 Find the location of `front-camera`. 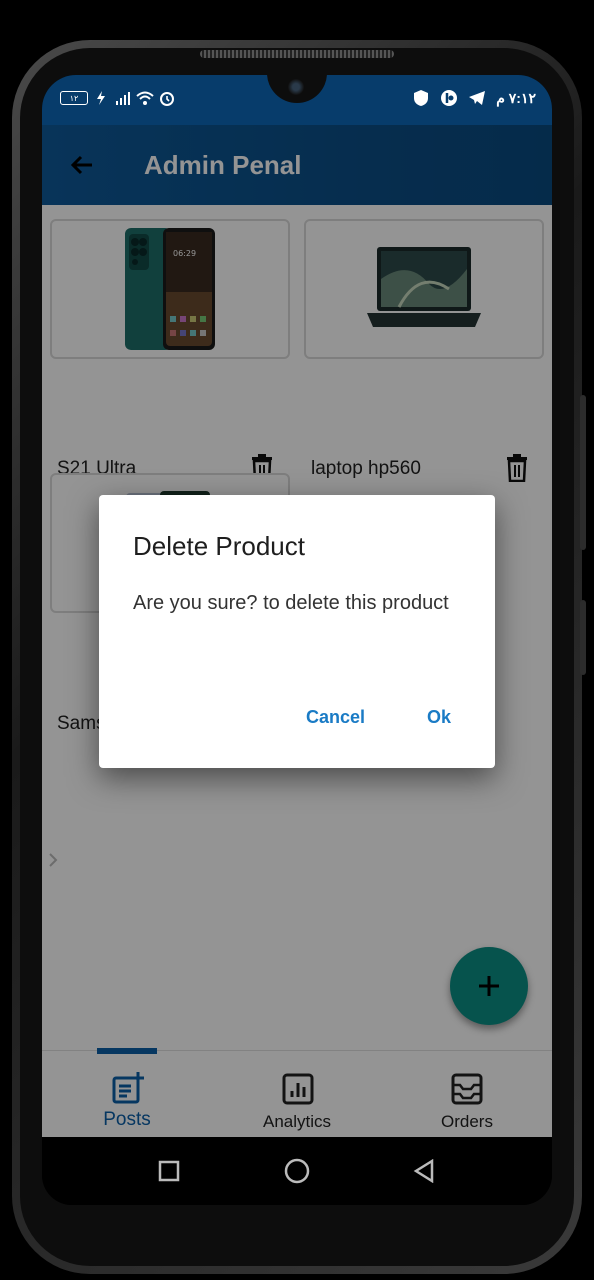

front-camera is located at coordinates (296, 87).